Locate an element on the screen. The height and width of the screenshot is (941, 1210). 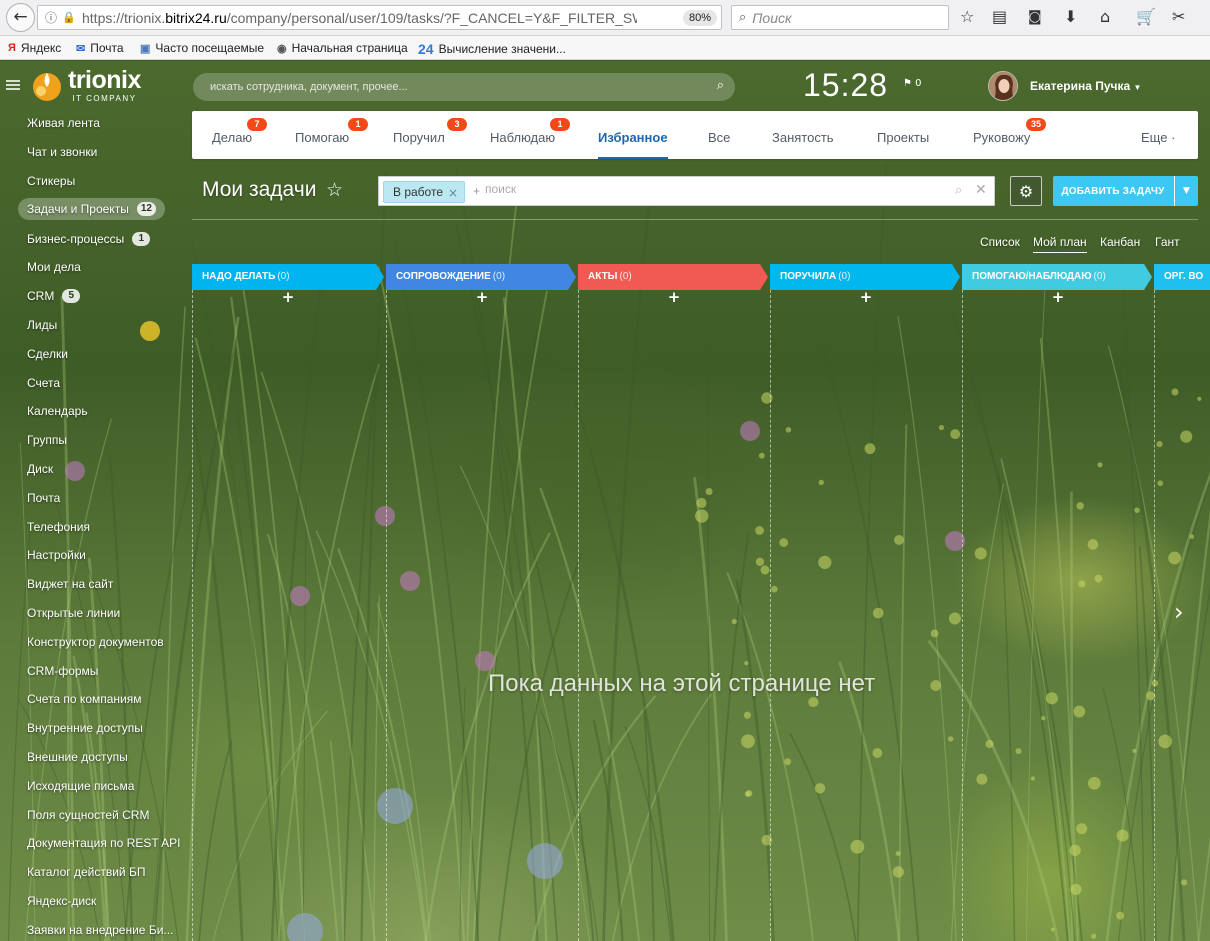
kanban-column-header: НАДО ДЕЛАТЬ (0) is located at coordinates (288, 277).